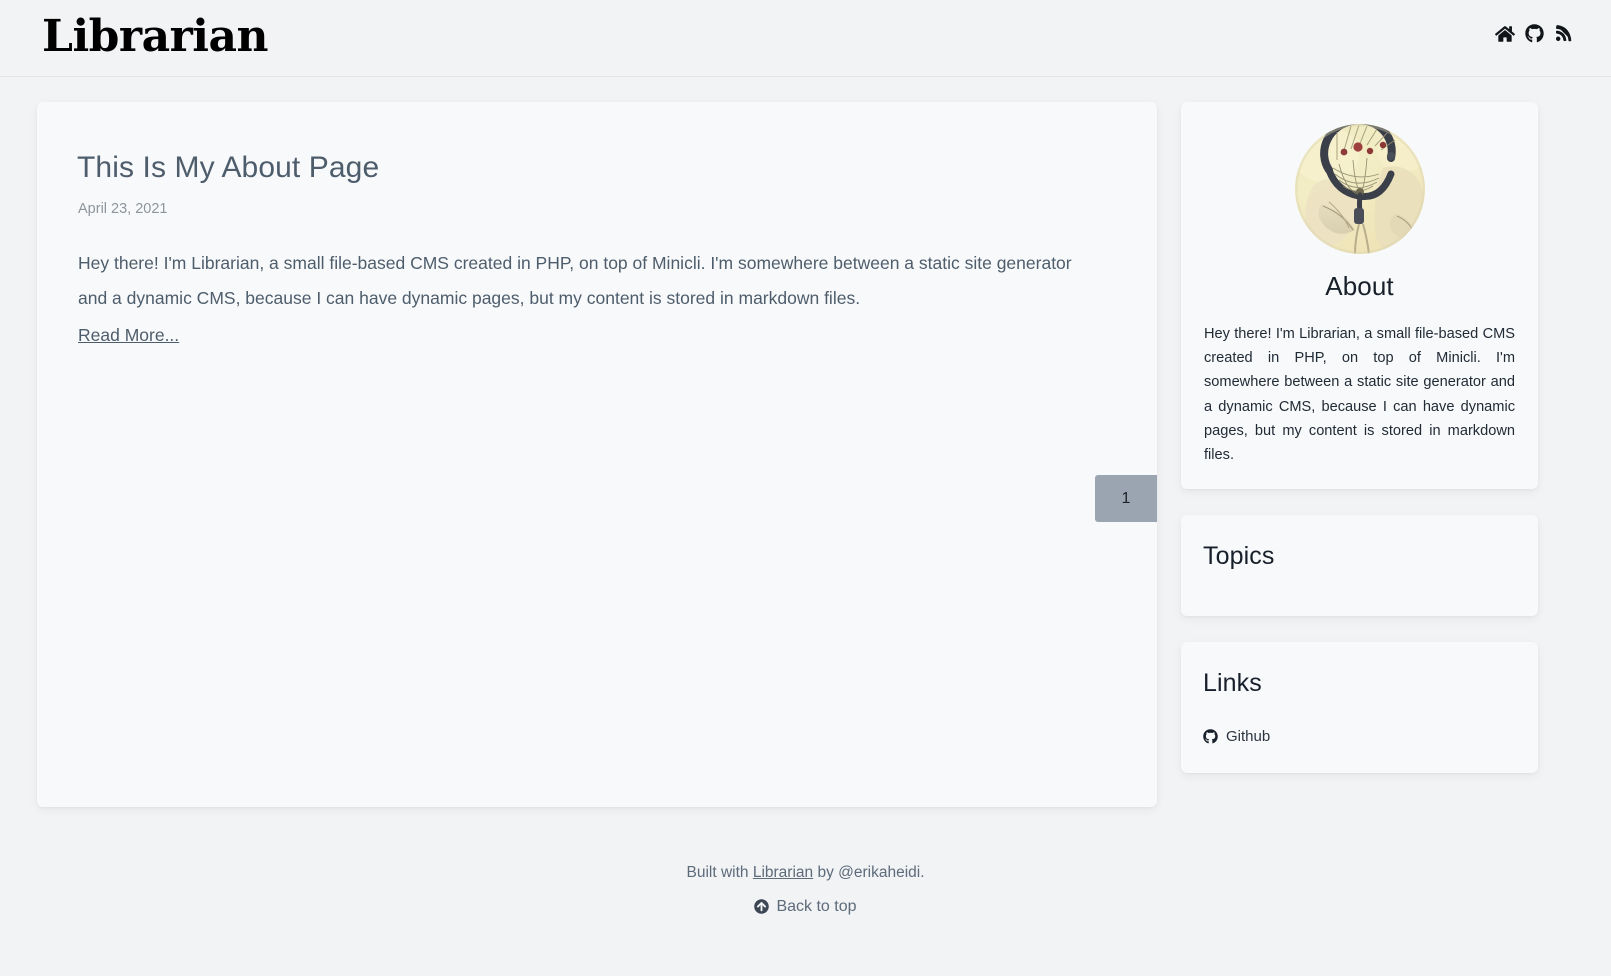 This screenshot has width=1611, height=976. I want to click on link-item-label: Github, so click(1248, 737).